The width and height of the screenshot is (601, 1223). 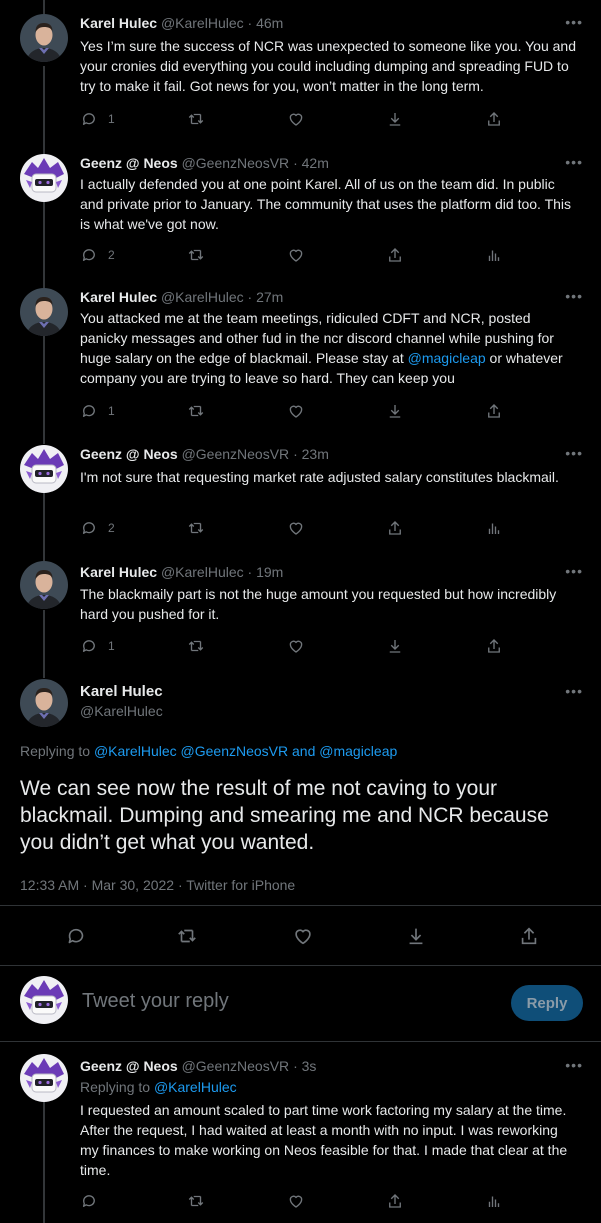 I want to click on tweet-time: 46m, so click(x=269, y=23).